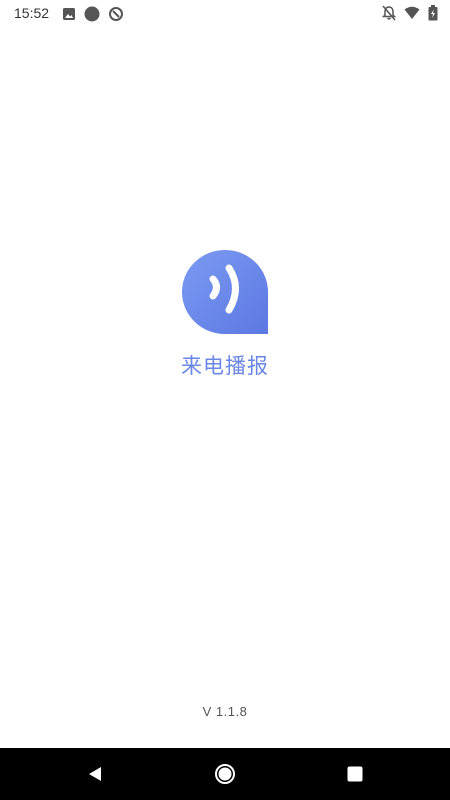  I want to click on home-icon, so click(225, 774).